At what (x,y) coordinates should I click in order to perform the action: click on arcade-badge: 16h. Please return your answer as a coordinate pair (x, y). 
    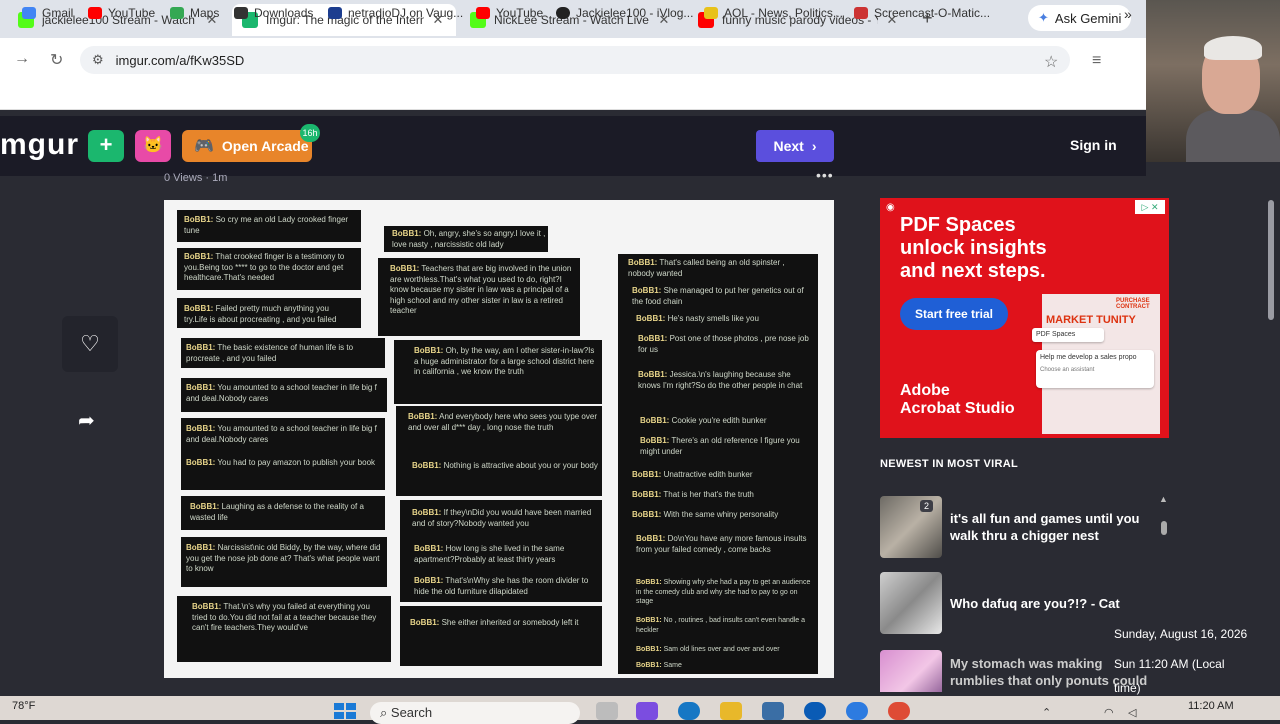
    Looking at the image, I should click on (310, 133).